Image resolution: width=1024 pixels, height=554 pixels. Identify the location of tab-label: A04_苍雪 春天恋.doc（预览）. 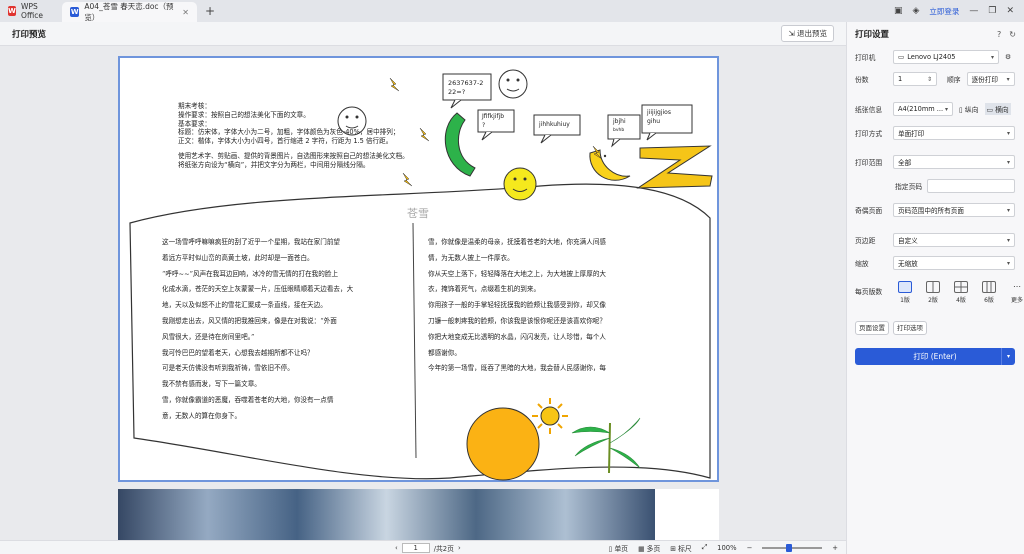
(129, 12).